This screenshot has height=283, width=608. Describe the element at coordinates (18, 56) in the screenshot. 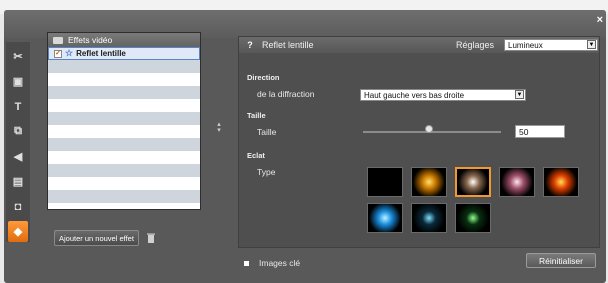

I see `scissors-icon: ✂` at that location.